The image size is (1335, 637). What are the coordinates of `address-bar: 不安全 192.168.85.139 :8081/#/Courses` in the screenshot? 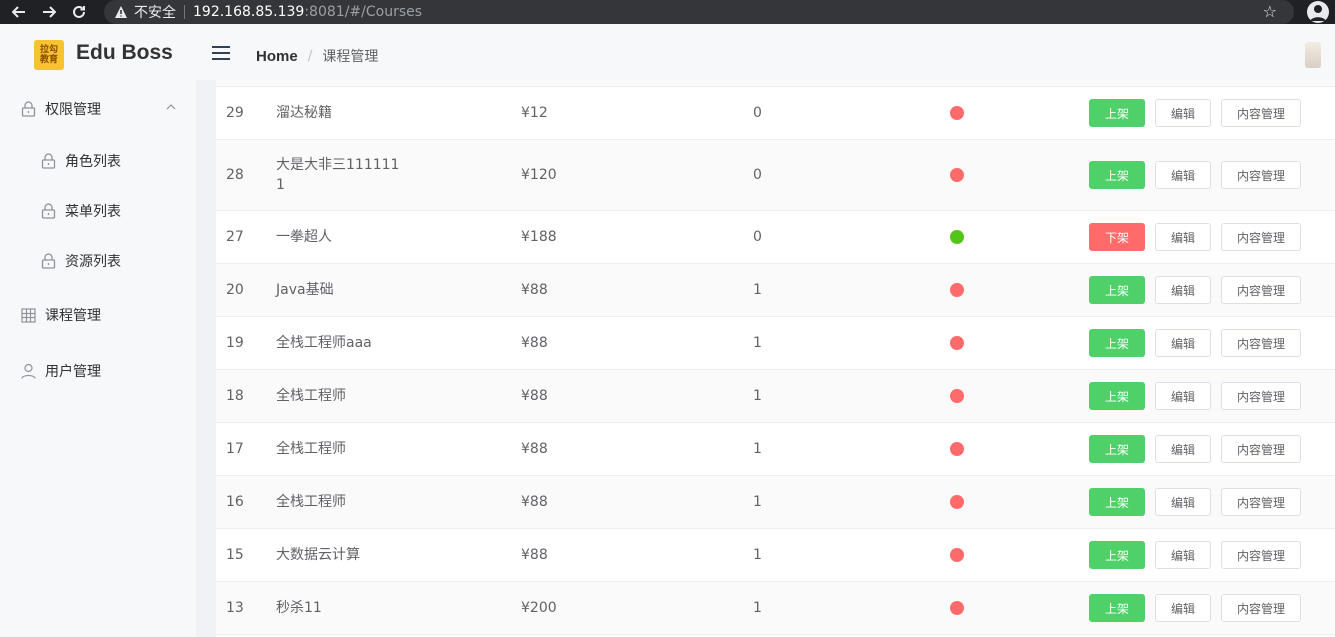 It's located at (699, 12).